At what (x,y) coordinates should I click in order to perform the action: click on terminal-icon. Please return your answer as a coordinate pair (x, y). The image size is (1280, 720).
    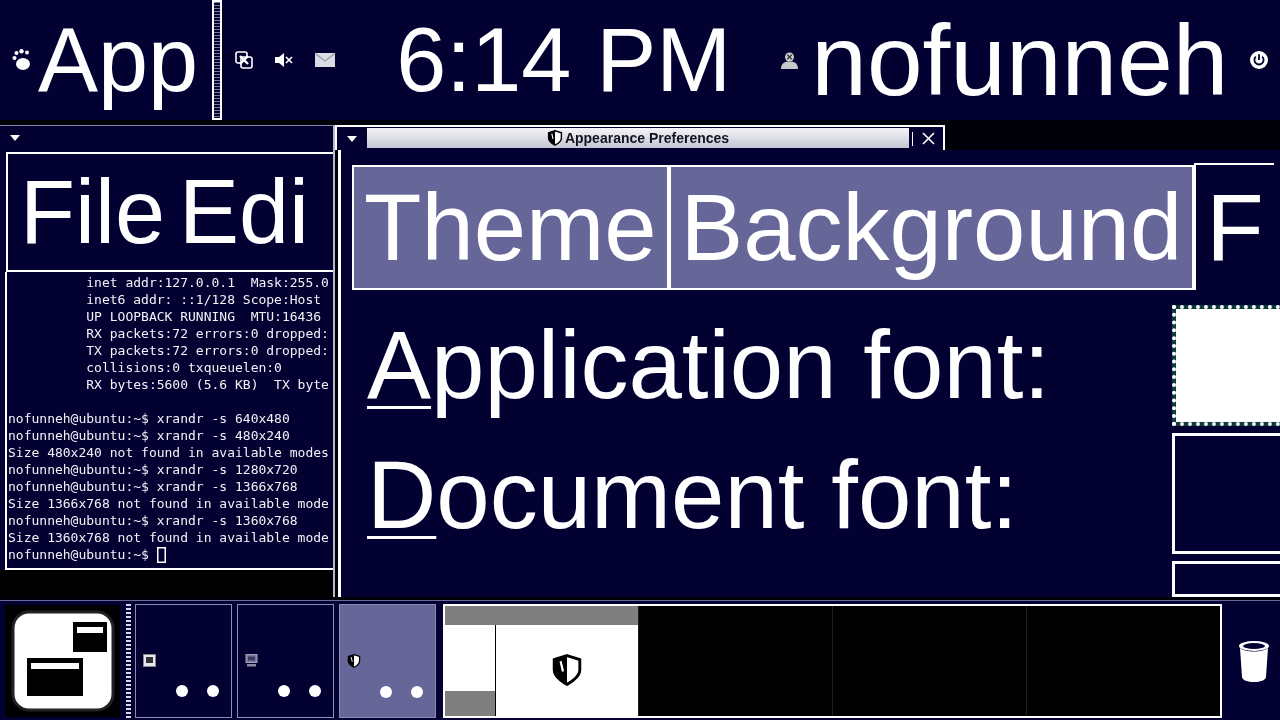
    Looking at the image, I should click on (149, 660).